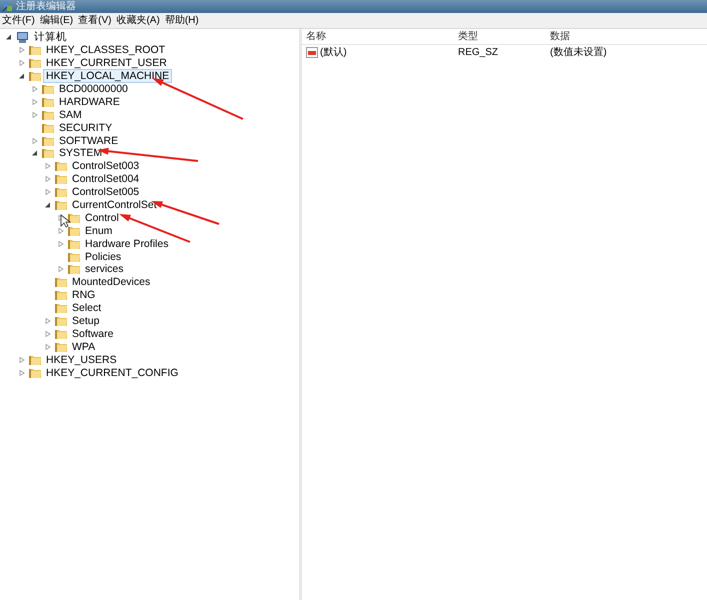  What do you see at coordinates (112, 373) in the screenshot?
I see `tree-item: HKEY_CURRENT_CONFIG` at bounding box center [112, 373].